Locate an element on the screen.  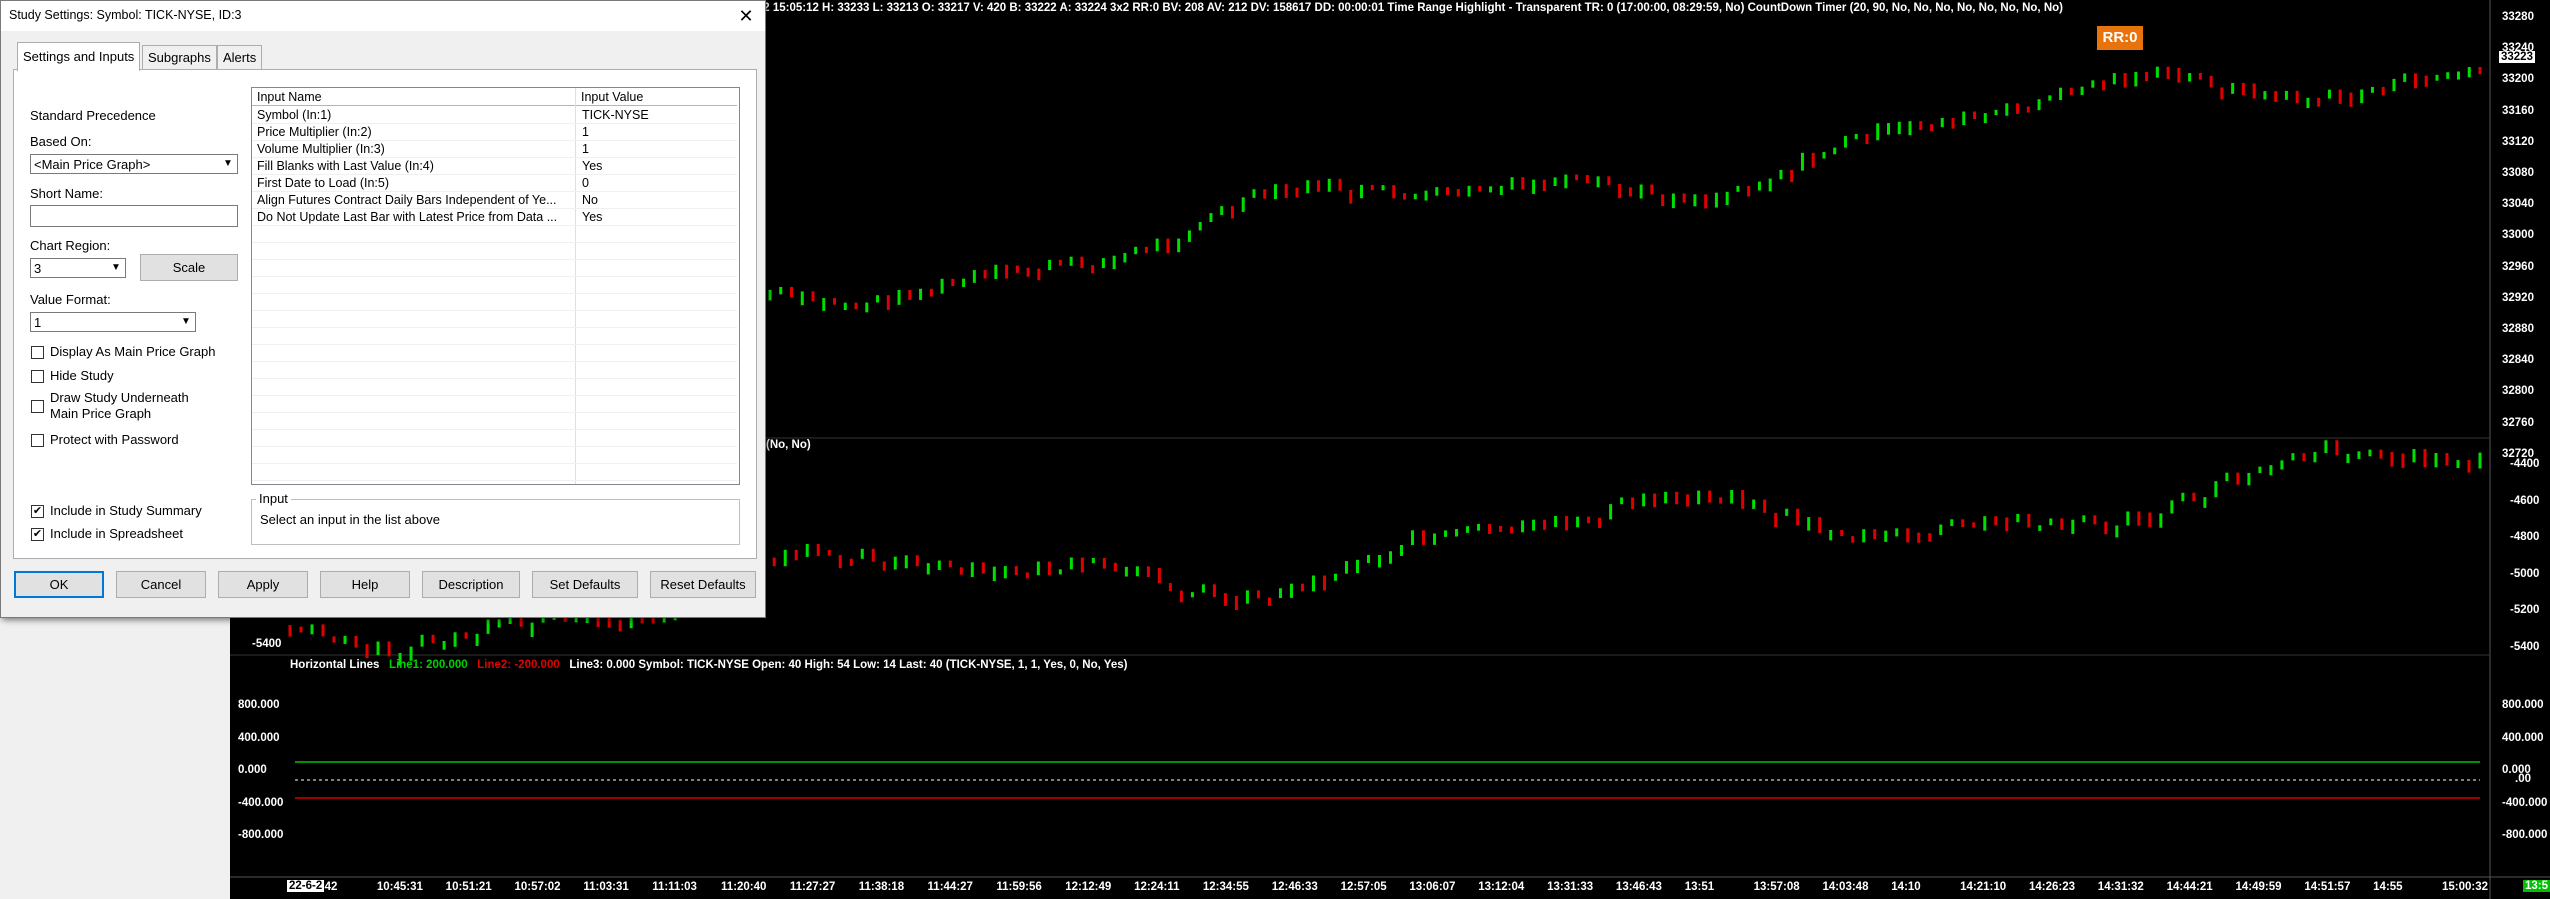
input-value-cell: 0 is located at coordinates (585, 183).